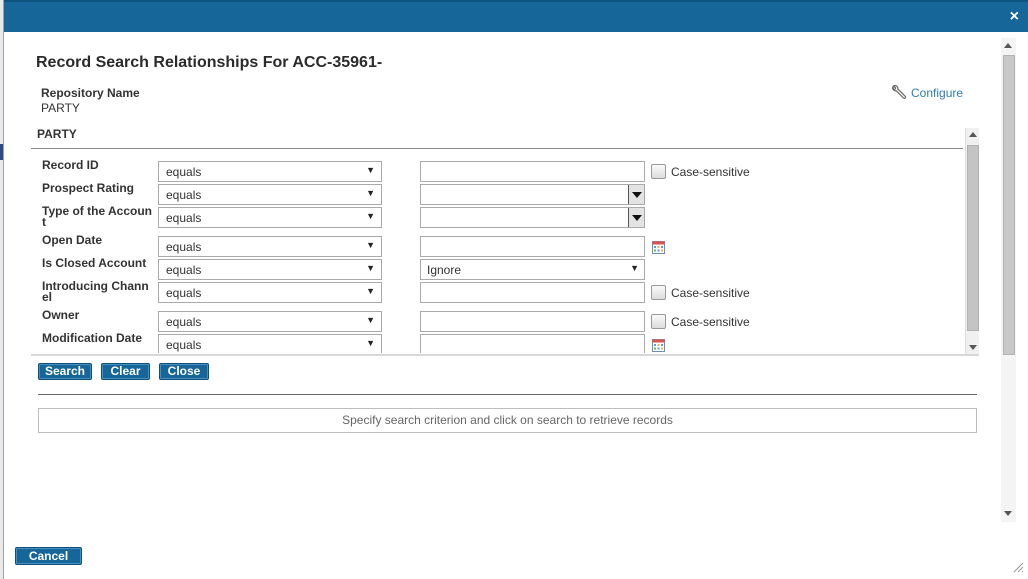  I want to click on field-label: Open Date, so click(72, 240).